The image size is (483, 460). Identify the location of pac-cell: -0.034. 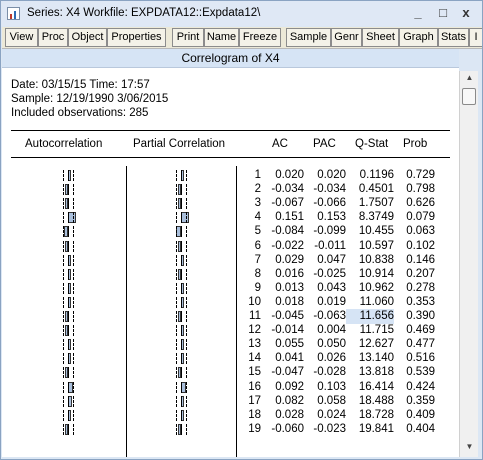
(325, 189).